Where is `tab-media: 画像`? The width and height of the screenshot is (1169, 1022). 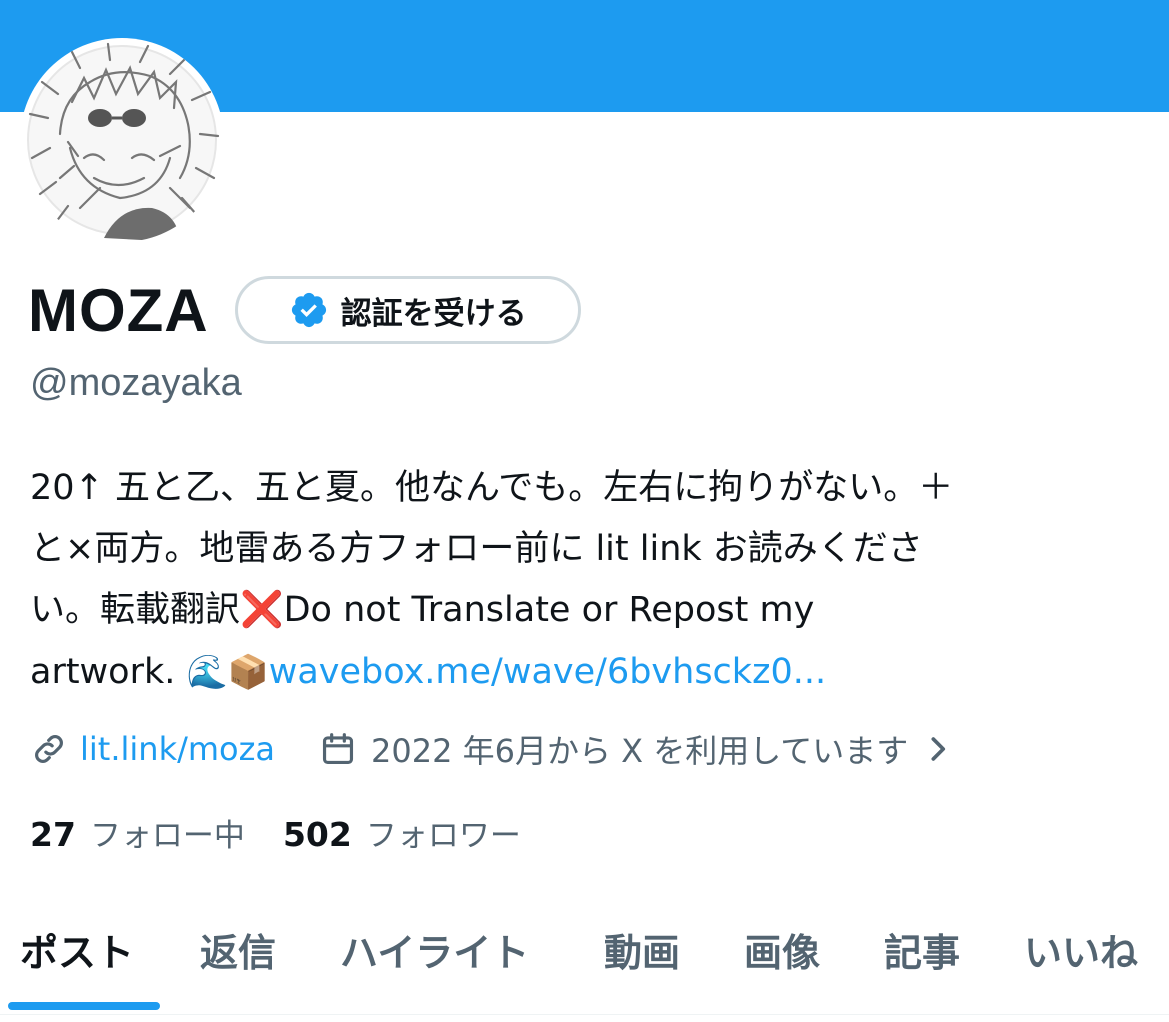
tab-media: 画像 is located at coordinates (782, 949).